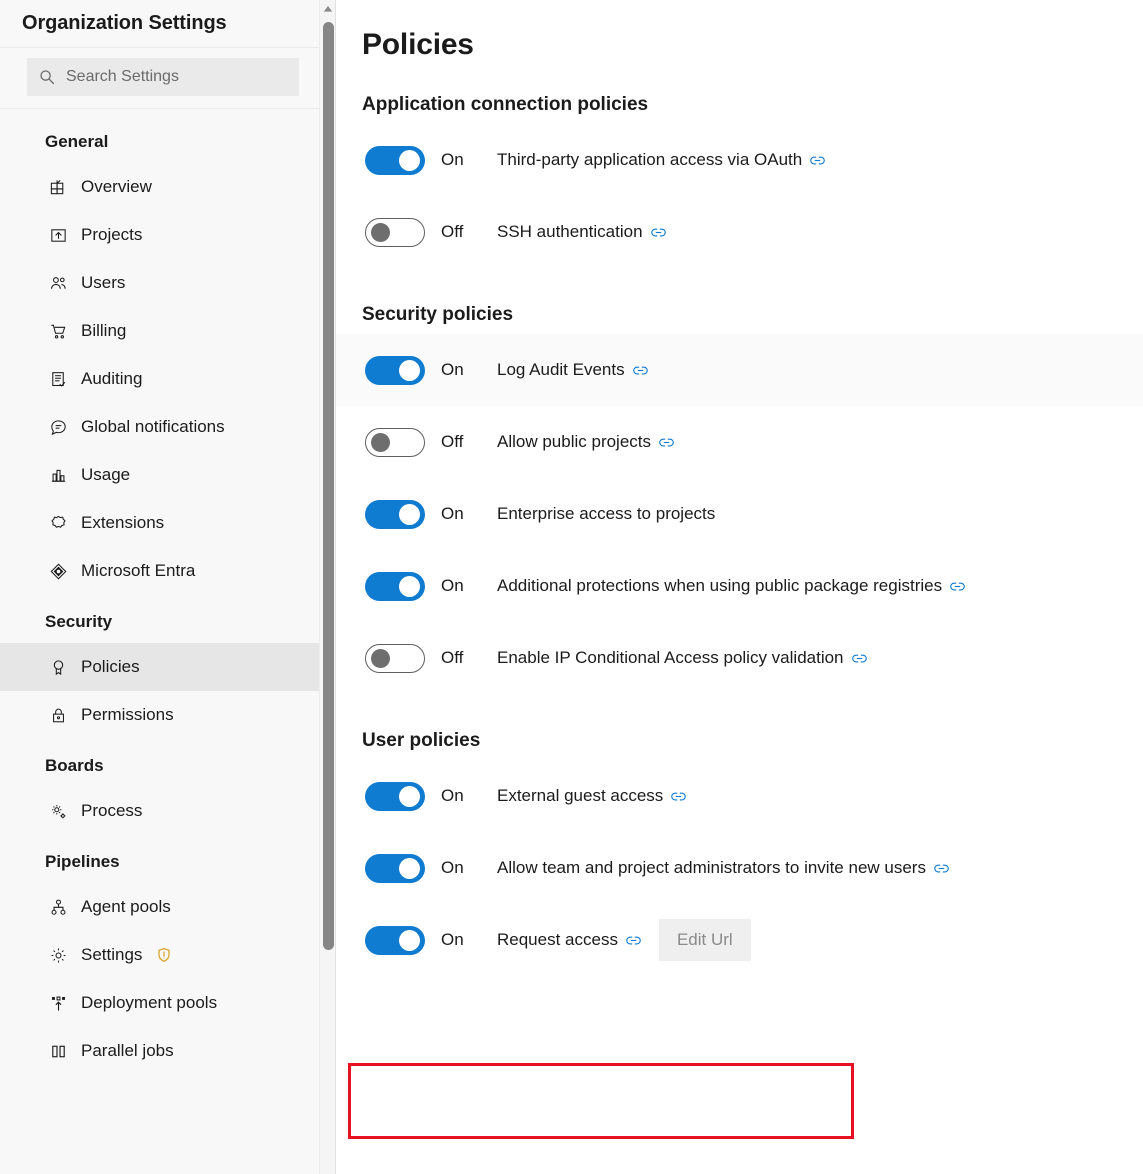  Describe the element at coordinates (395, 514) in the screenshot. I see `toggle-enterprise-access-to-projects` at that location.